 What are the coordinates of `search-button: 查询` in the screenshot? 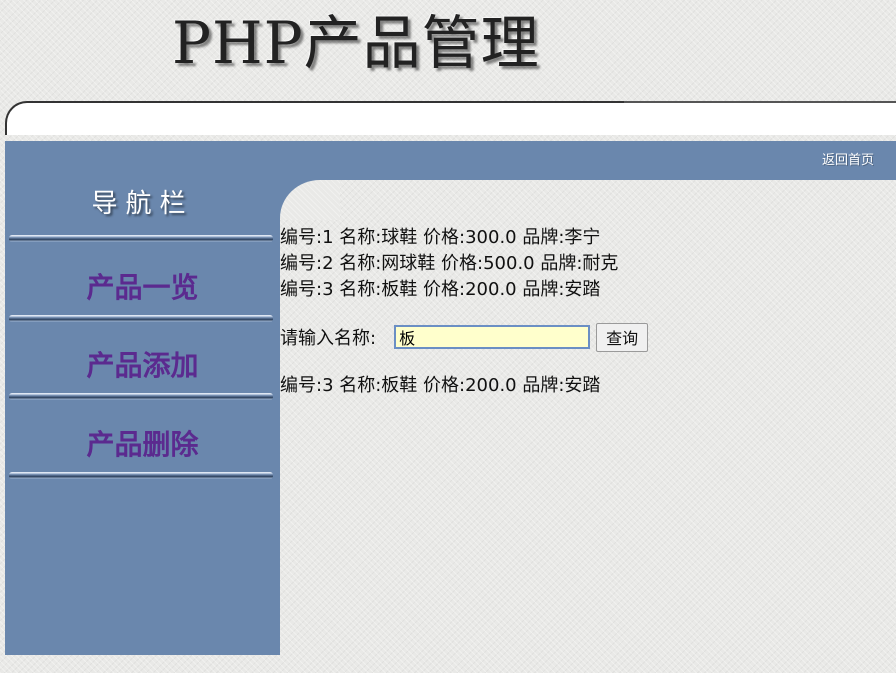 It's located at (622, 337).